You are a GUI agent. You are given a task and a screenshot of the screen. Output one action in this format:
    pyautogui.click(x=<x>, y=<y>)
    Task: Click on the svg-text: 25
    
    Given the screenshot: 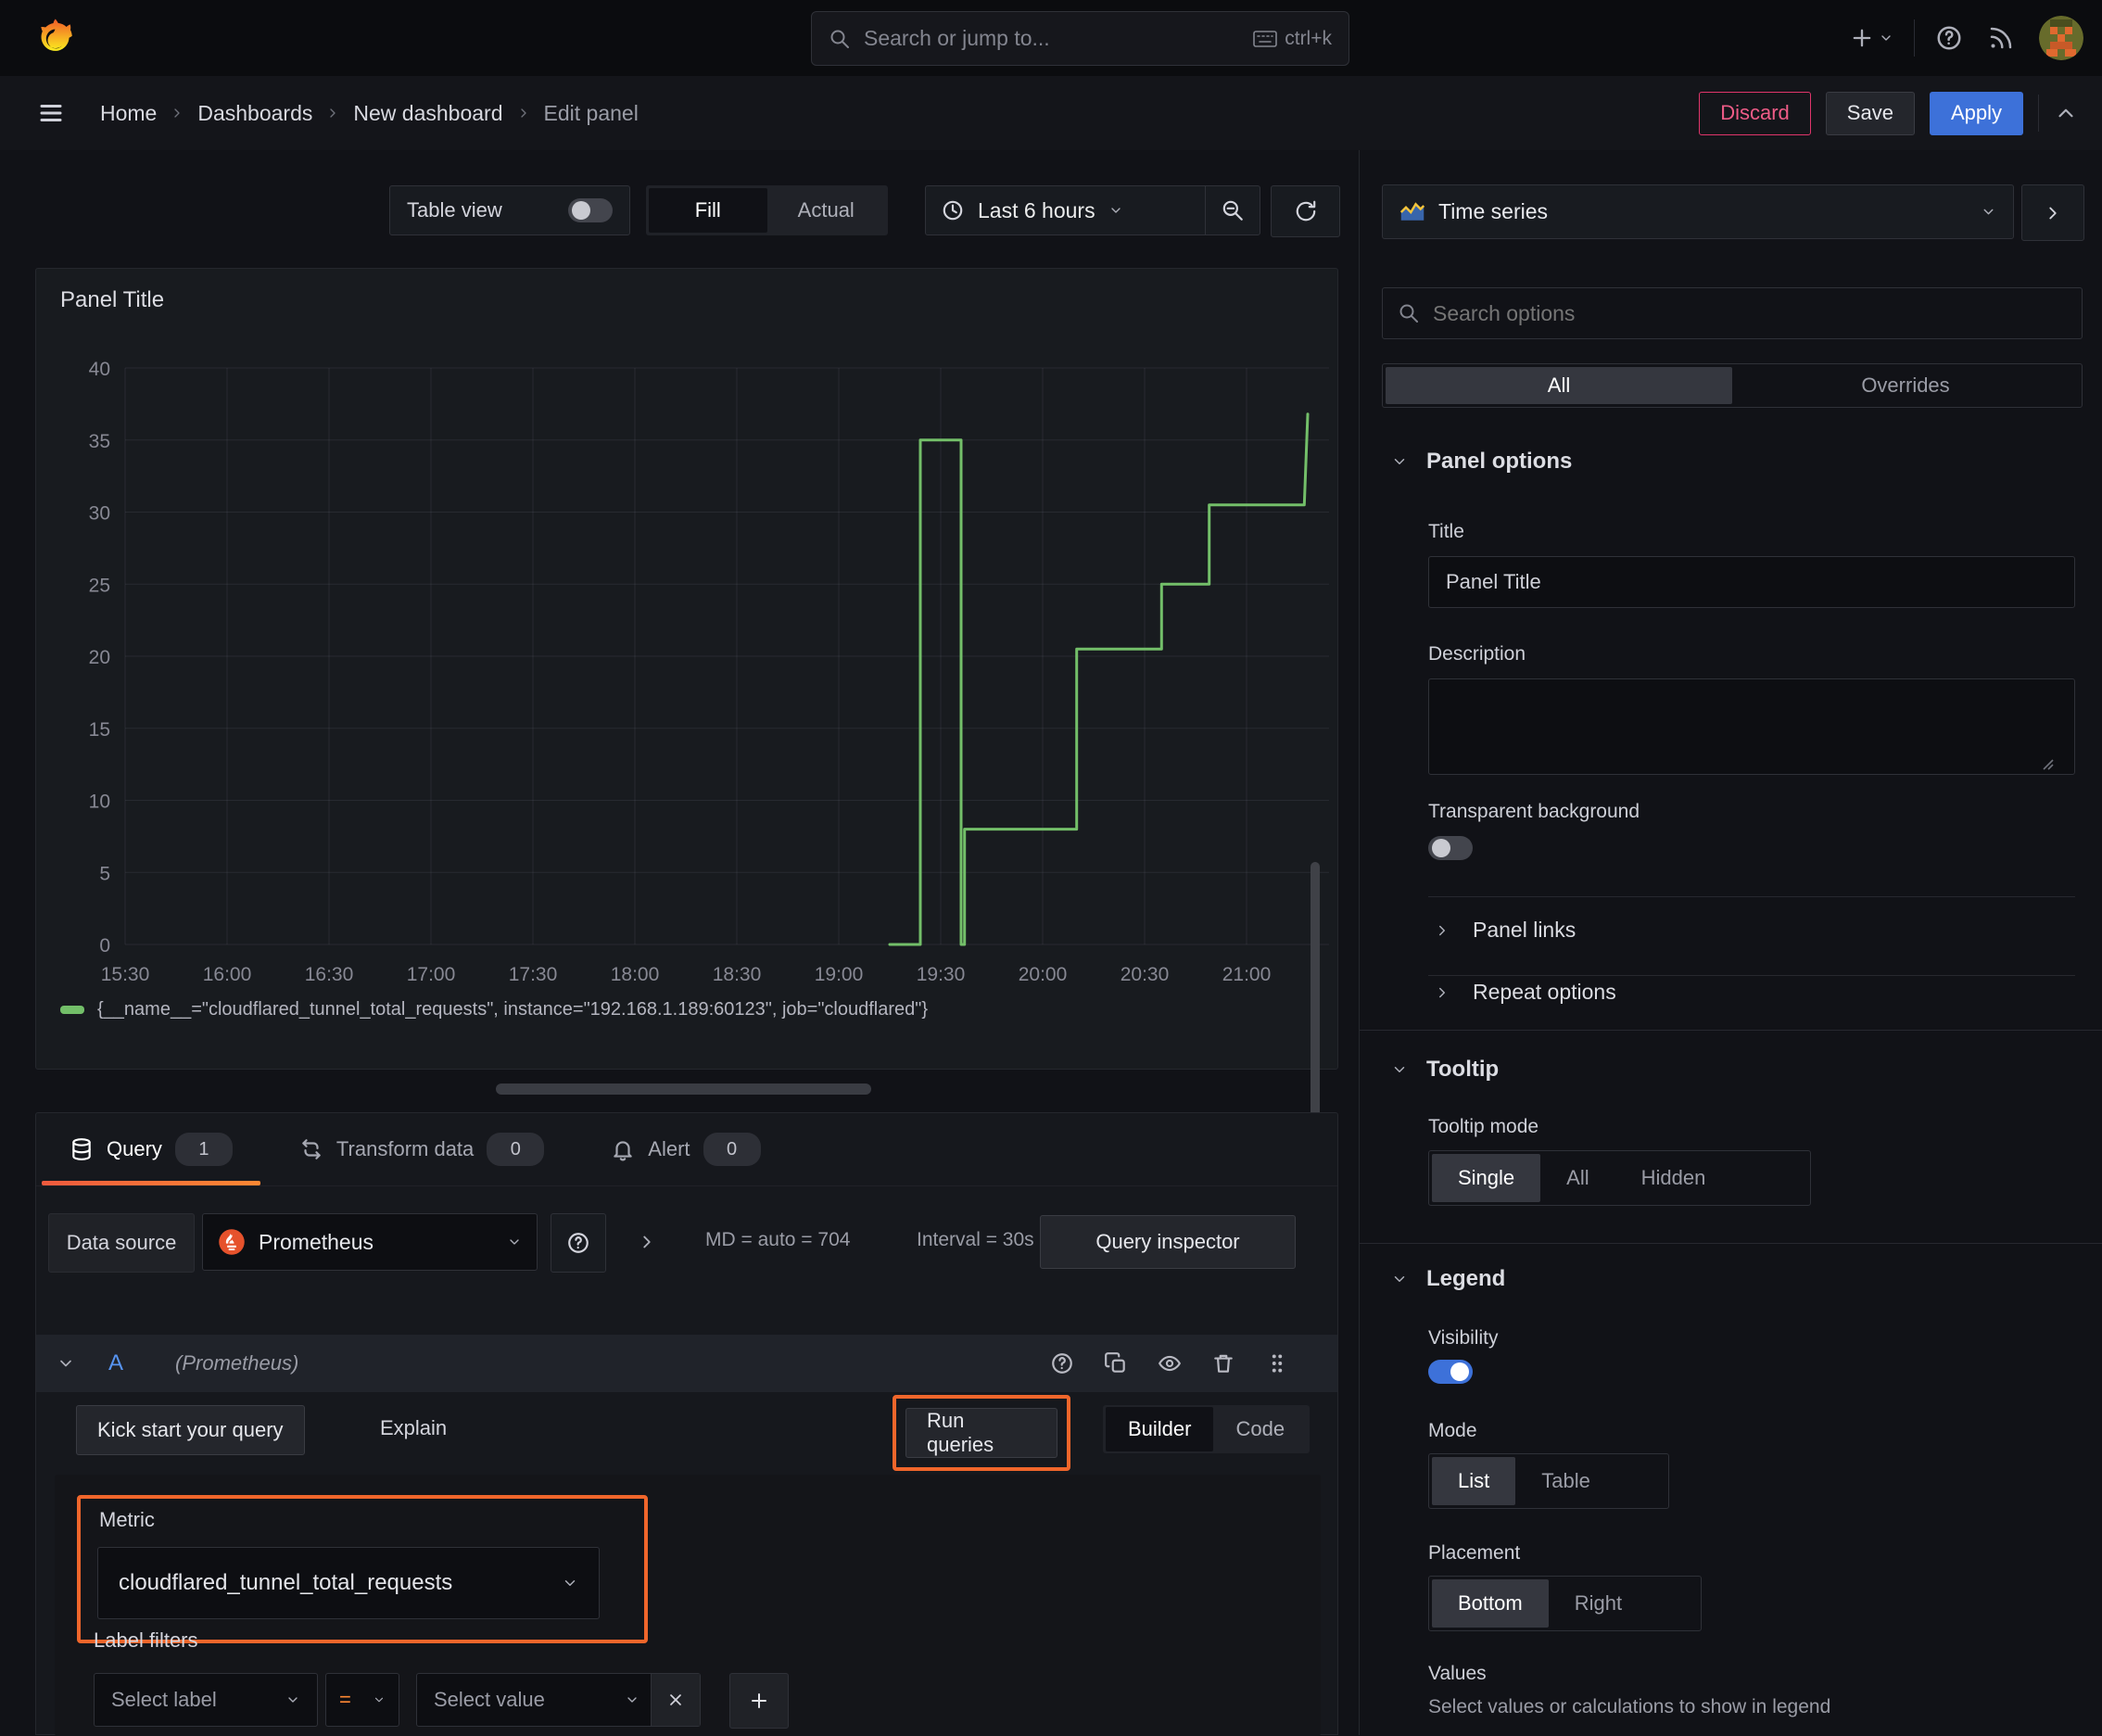 What is the action you would take?
    pyautogui.click(x=99, y=585)
    